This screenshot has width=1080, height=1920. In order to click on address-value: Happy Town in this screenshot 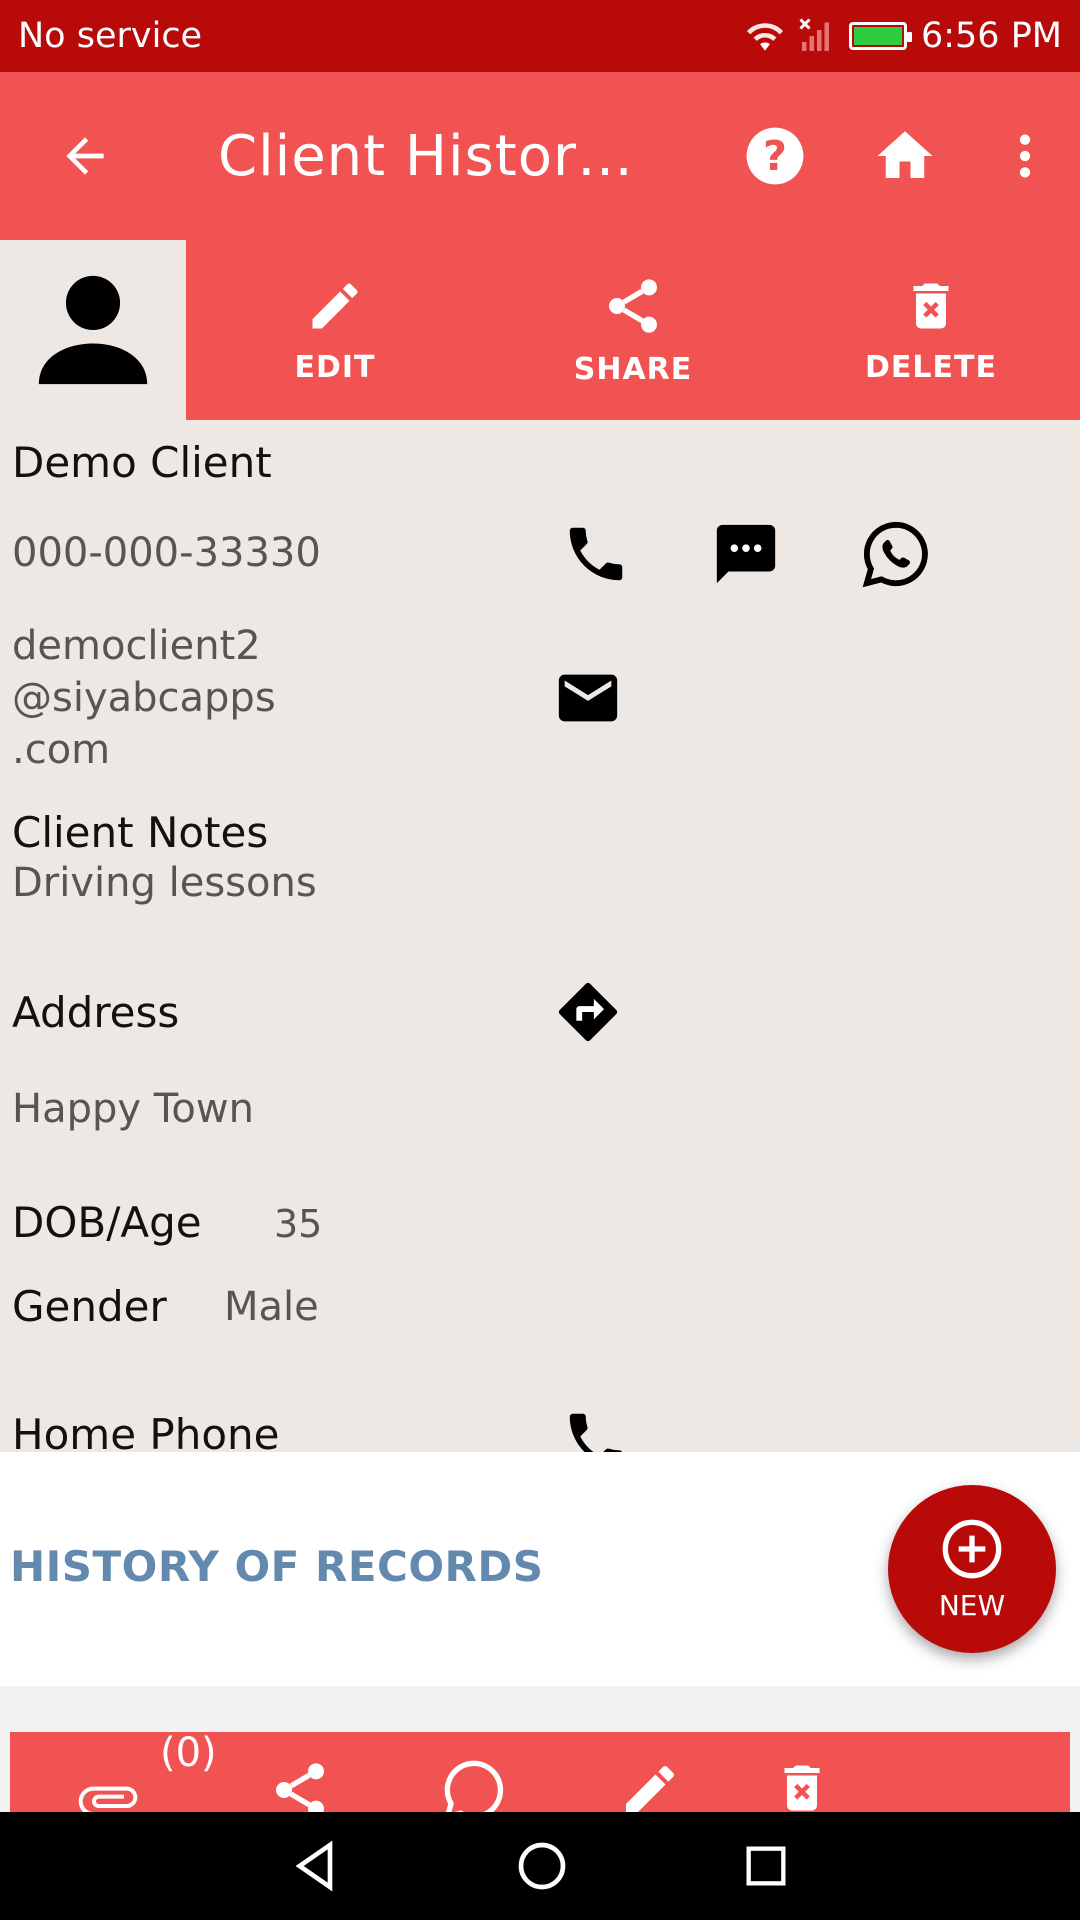, I will do `click(133, 1109)`.